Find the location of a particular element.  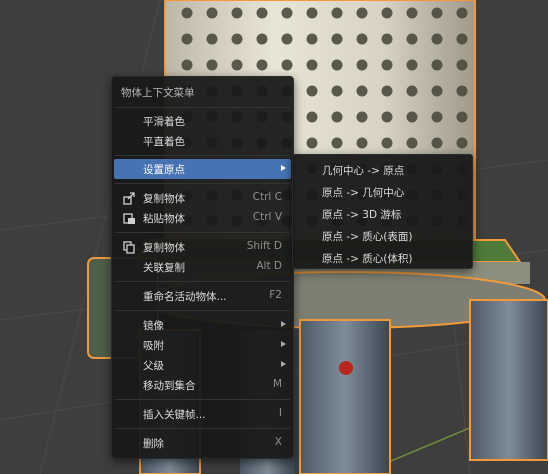

paste-objects-label: 粘贴物体 is located at coordinates (164, 219).